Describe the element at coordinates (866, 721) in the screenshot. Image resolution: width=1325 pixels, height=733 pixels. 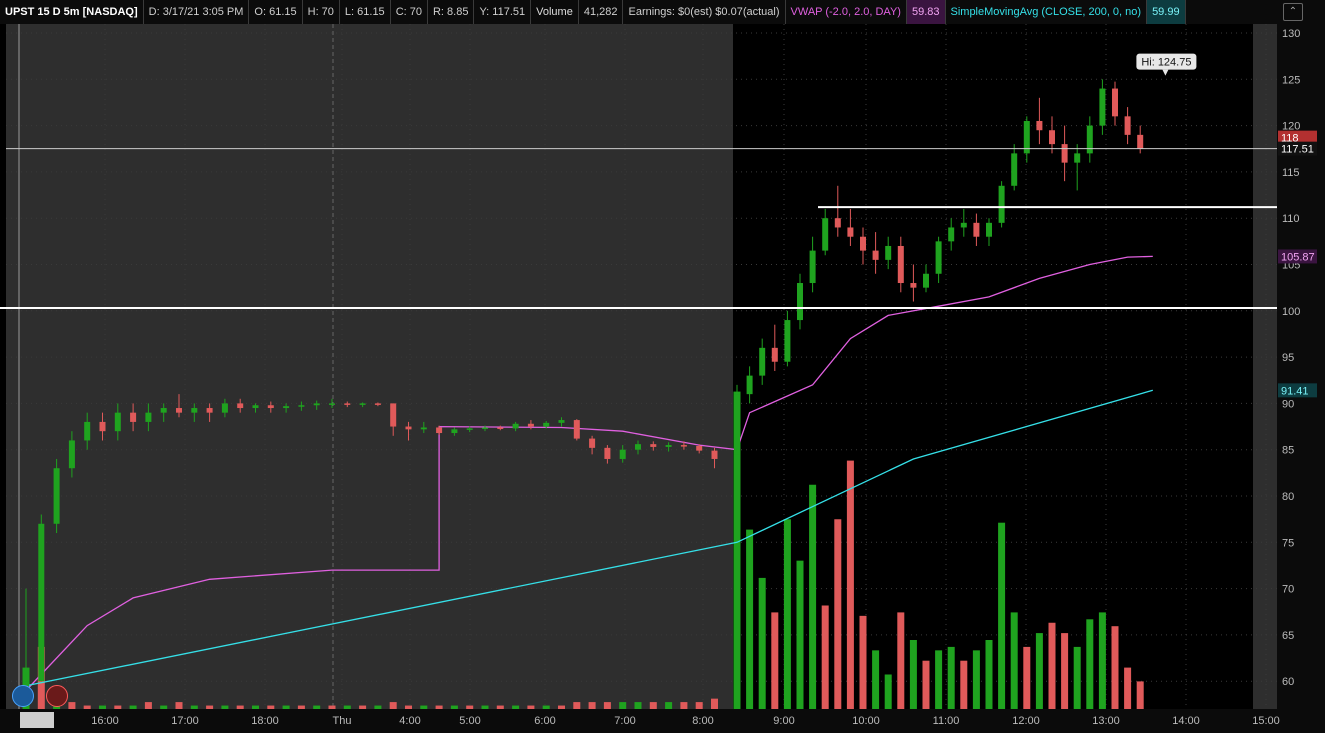
I see `x-tick-label: 10:00` at that location.